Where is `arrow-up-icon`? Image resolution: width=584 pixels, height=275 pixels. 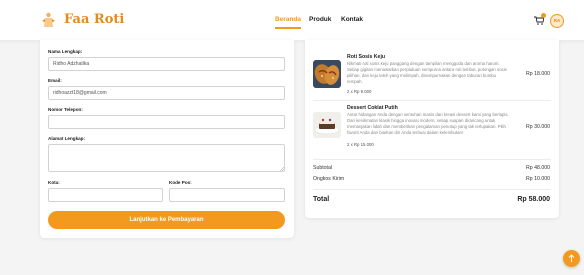 arrow-up-icon is located at coordinates (571, 258).